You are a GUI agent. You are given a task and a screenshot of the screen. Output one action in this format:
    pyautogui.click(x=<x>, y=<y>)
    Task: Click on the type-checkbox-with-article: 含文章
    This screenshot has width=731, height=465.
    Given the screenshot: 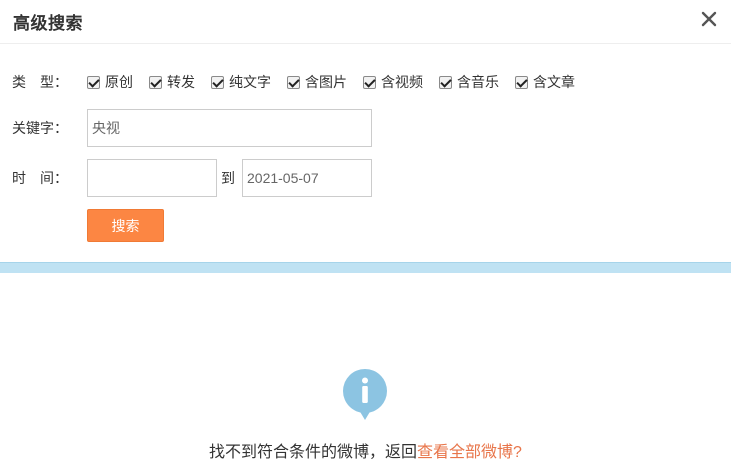 What is the action you would take?
    pyautogui.click(x=545, y=82)
    